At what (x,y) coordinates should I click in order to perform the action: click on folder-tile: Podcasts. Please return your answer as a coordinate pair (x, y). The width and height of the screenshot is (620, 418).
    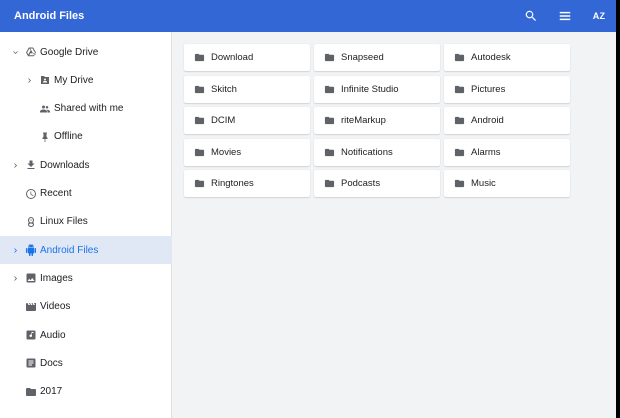
    Looking at the image, I should click on (377, 183).